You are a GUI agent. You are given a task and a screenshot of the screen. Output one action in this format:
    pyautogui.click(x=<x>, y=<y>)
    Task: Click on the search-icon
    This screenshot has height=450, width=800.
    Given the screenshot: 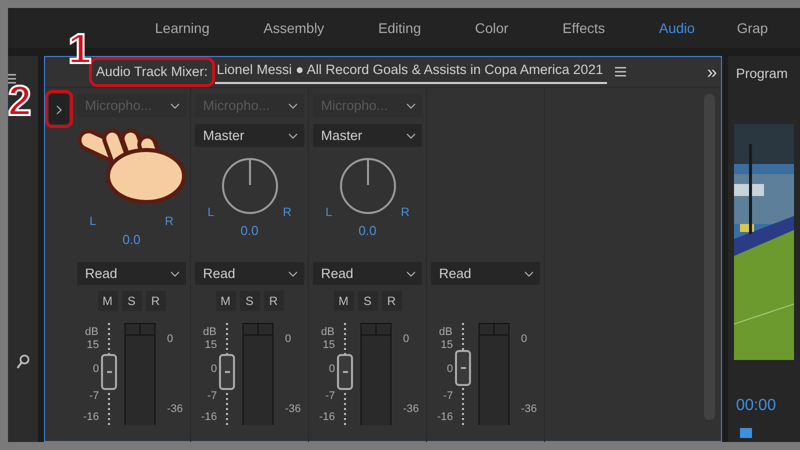 What is the action you would take?
    pyautogui.click(x=23, y=362)
    